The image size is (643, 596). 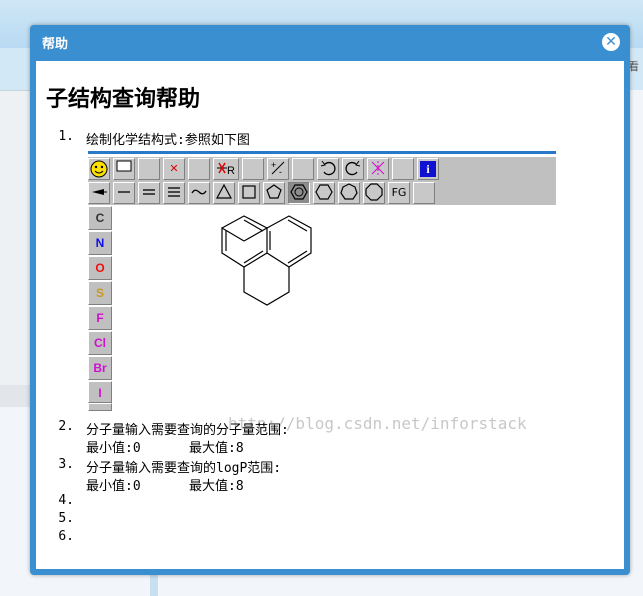 What do you see at coordinates (124, 193) in the screenshot?
I see `single-bond-icon` at bounding box center [124, 193].